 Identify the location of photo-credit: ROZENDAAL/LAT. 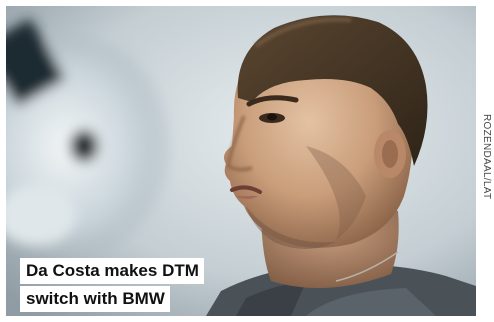
(486, 157).